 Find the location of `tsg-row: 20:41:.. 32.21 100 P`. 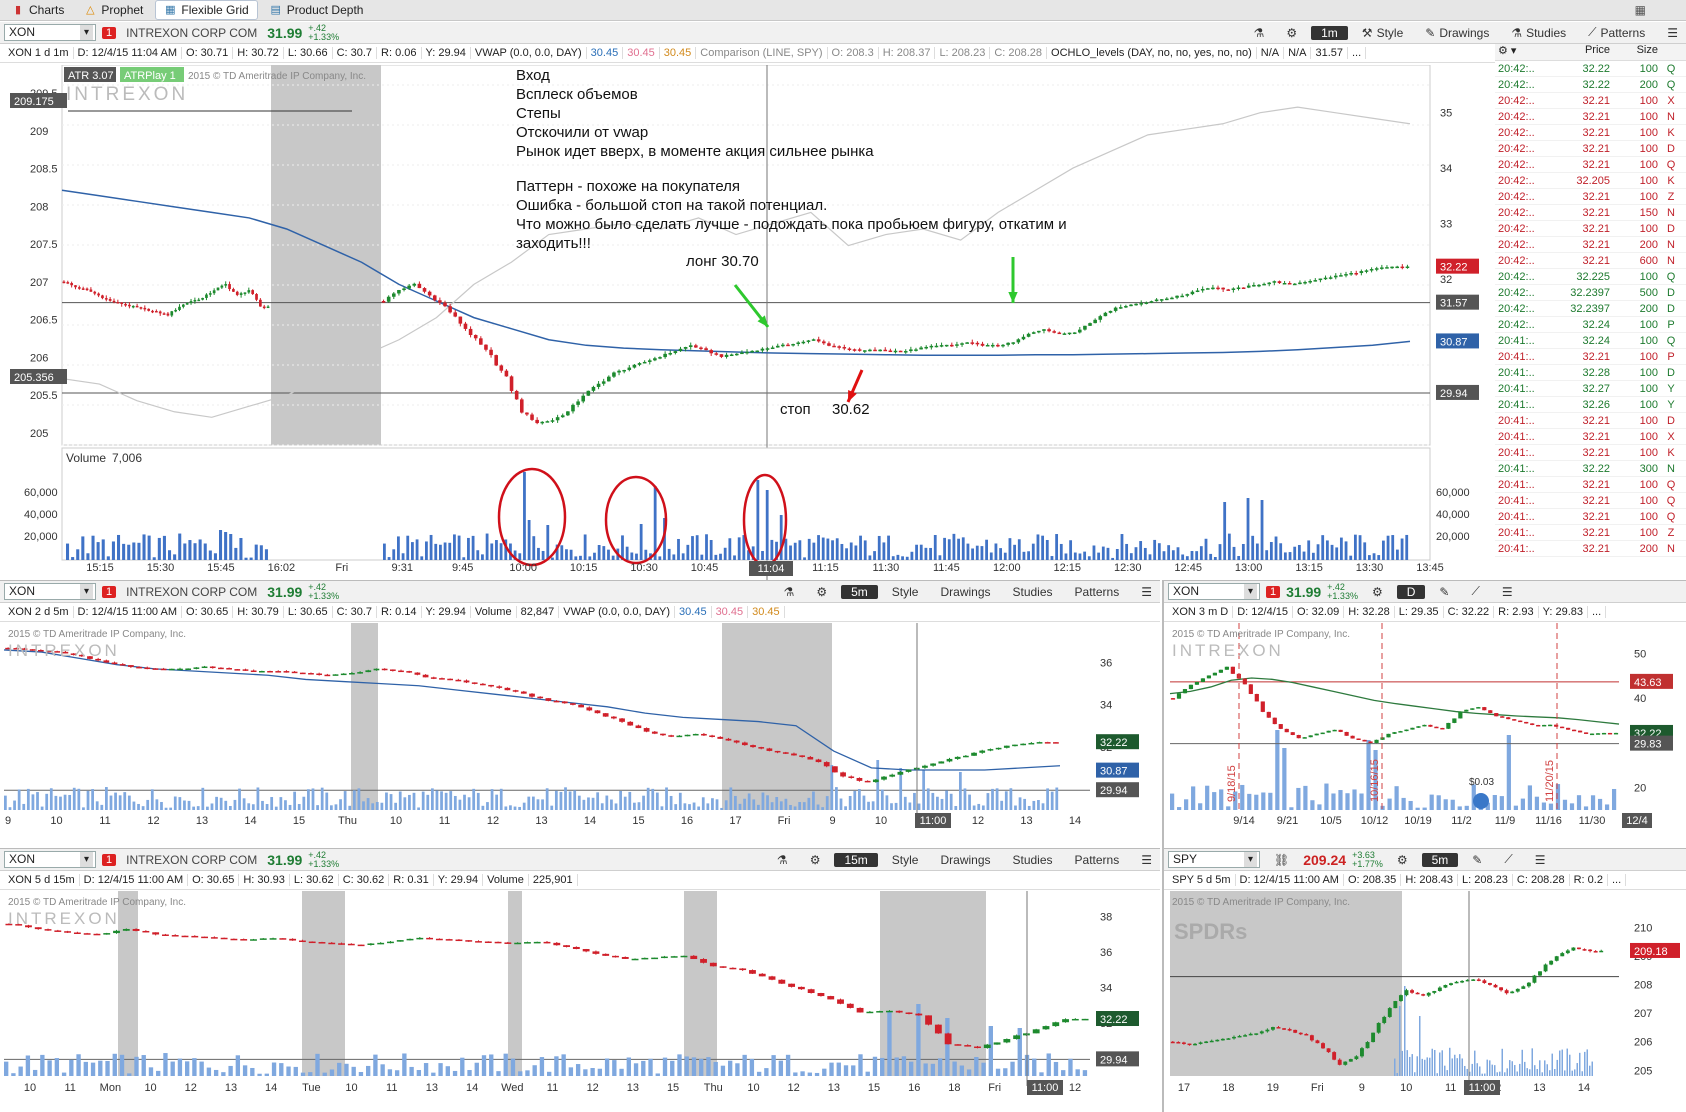

tsg-row: 20:41:.. 32.21 100 P is located at coordinates (1590, 357).